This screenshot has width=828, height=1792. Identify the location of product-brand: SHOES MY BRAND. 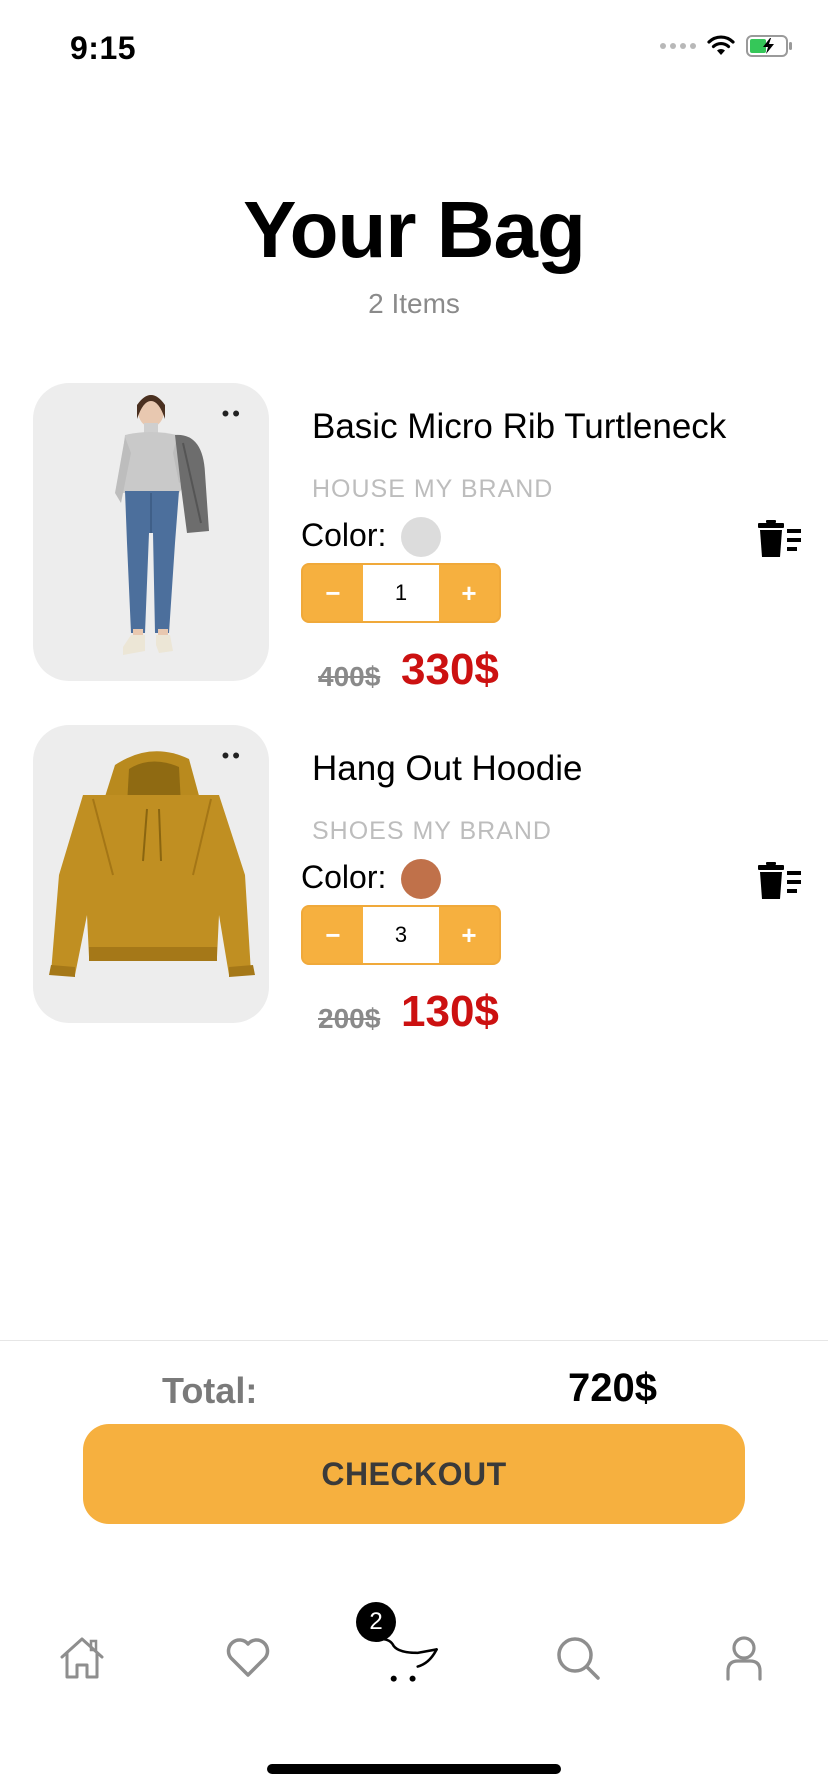
(432, 831).